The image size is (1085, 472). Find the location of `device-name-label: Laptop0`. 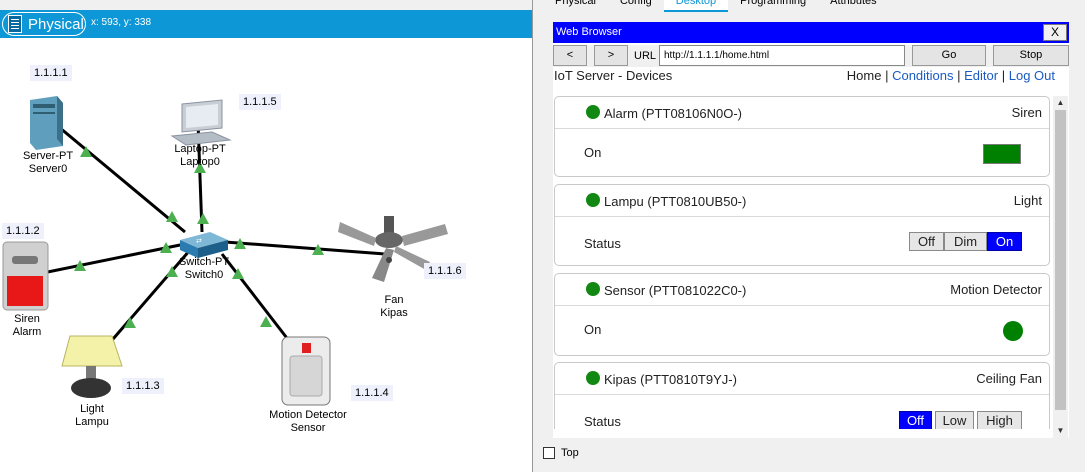

device-name-label: Laptop0 is located at coordinates (200, 162).